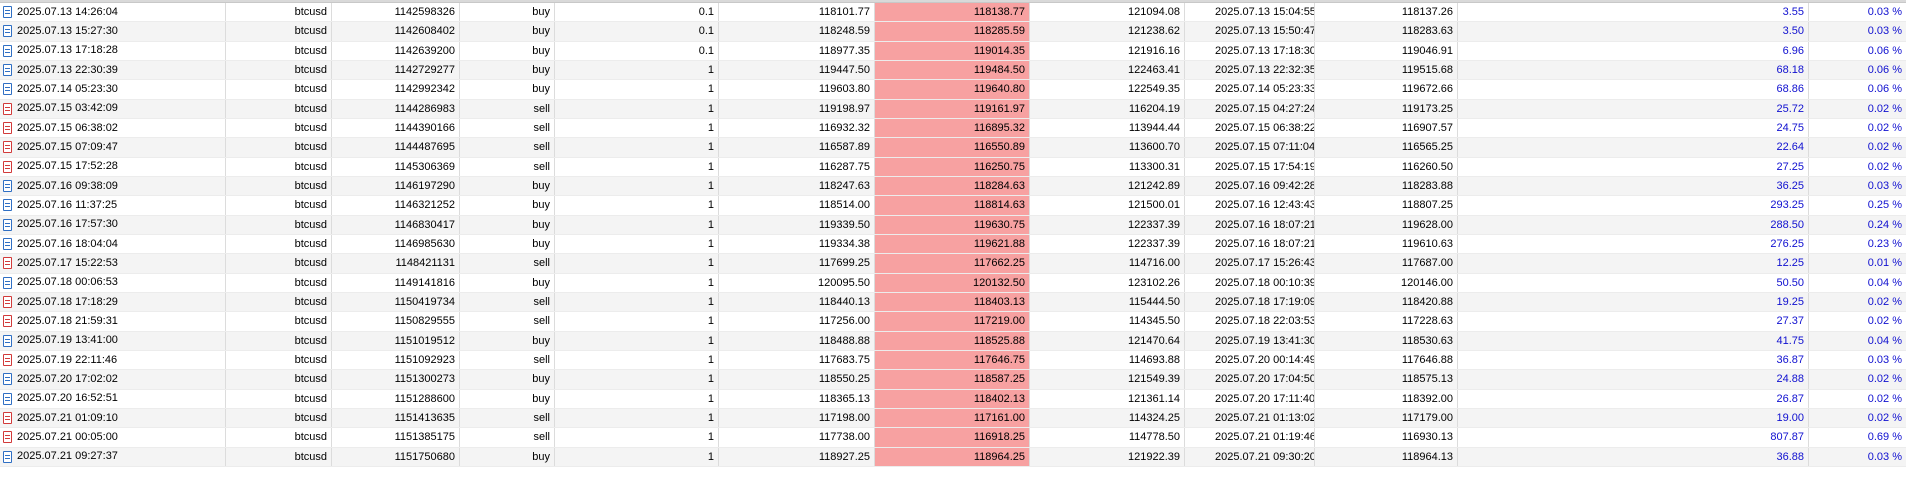  What do you see at coordinates (1633, 282) in the screenshot?
I see `cell-profit: 50.50` at bounding box center [1633, 282].